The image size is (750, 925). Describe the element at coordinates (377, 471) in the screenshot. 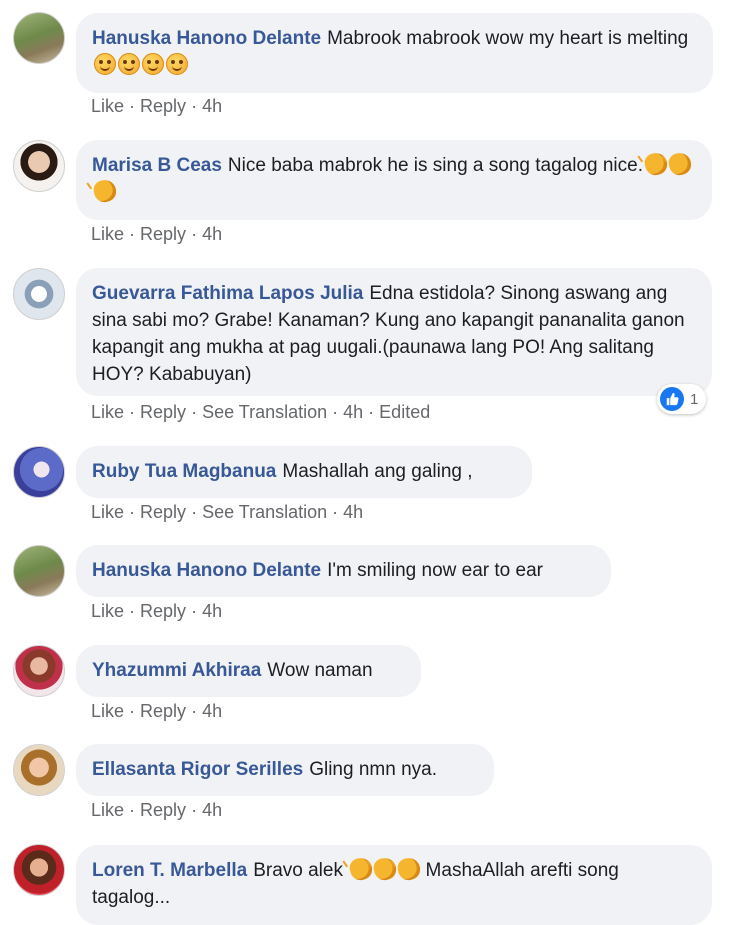

I see `comment-text: Mashallah ang galing ,` at that location.